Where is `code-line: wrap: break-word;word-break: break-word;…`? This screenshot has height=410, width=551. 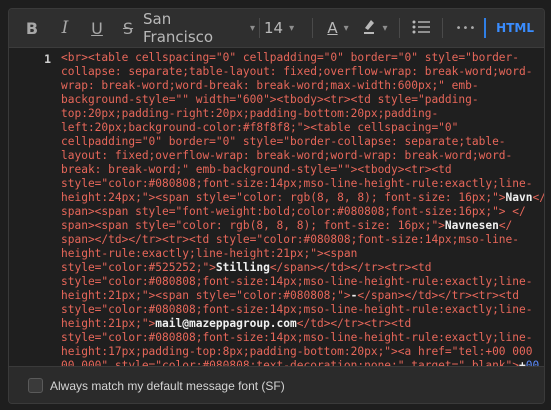
code-line: wrap: break-word;word-break: break-word;… is located at coordinates (299, 86).